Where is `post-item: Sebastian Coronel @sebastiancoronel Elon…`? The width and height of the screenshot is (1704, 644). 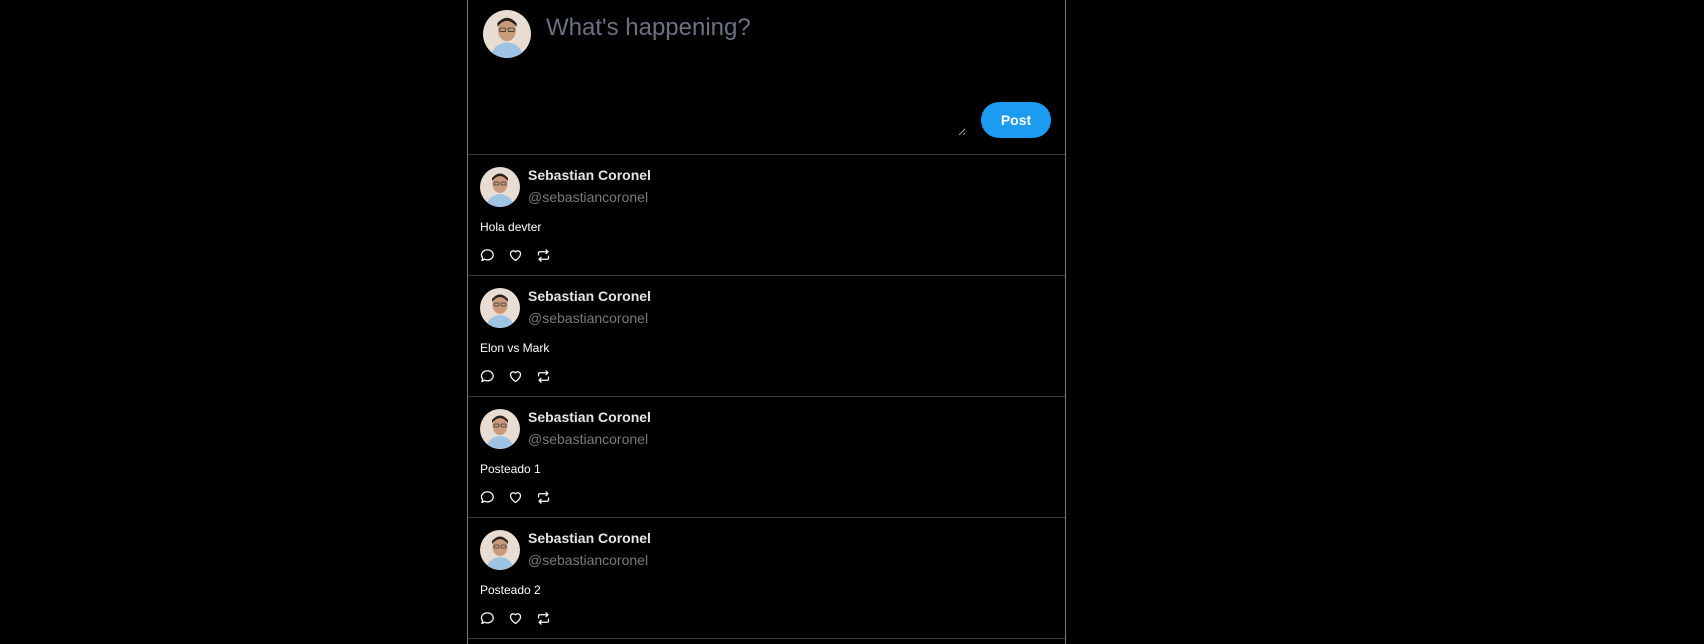 post-item: Sebastian Coronel @sebastiancoronel Elon… is located at coordinates (766, 336).